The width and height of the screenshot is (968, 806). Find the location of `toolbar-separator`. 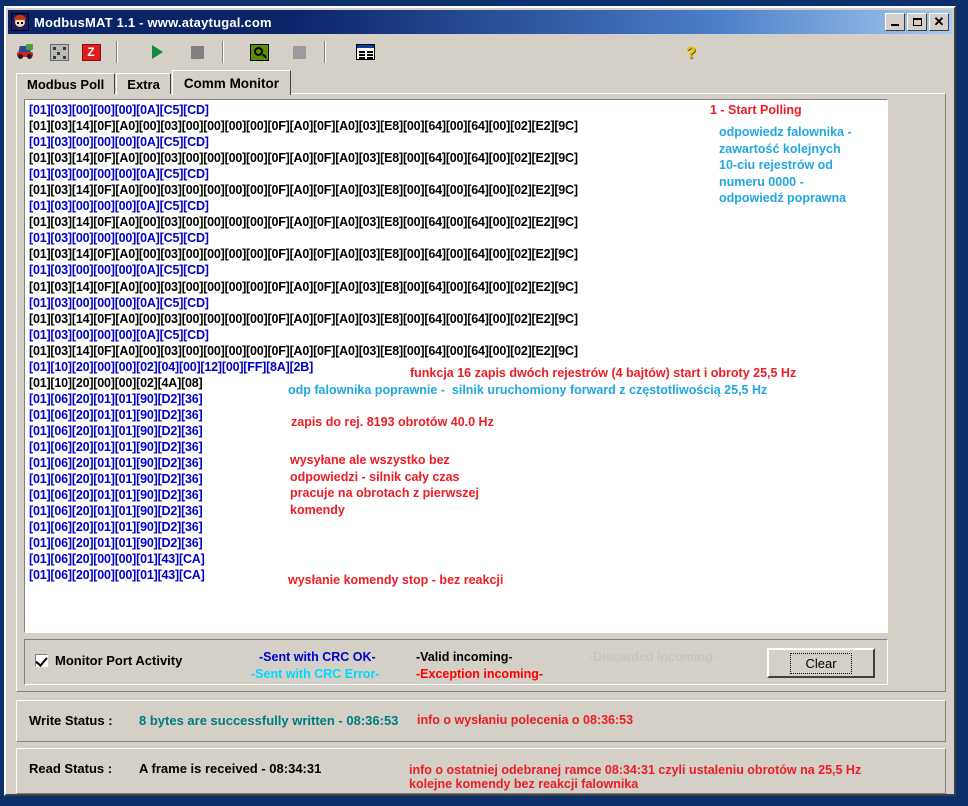

toolbar-separator is located at coordinates (117, 52).